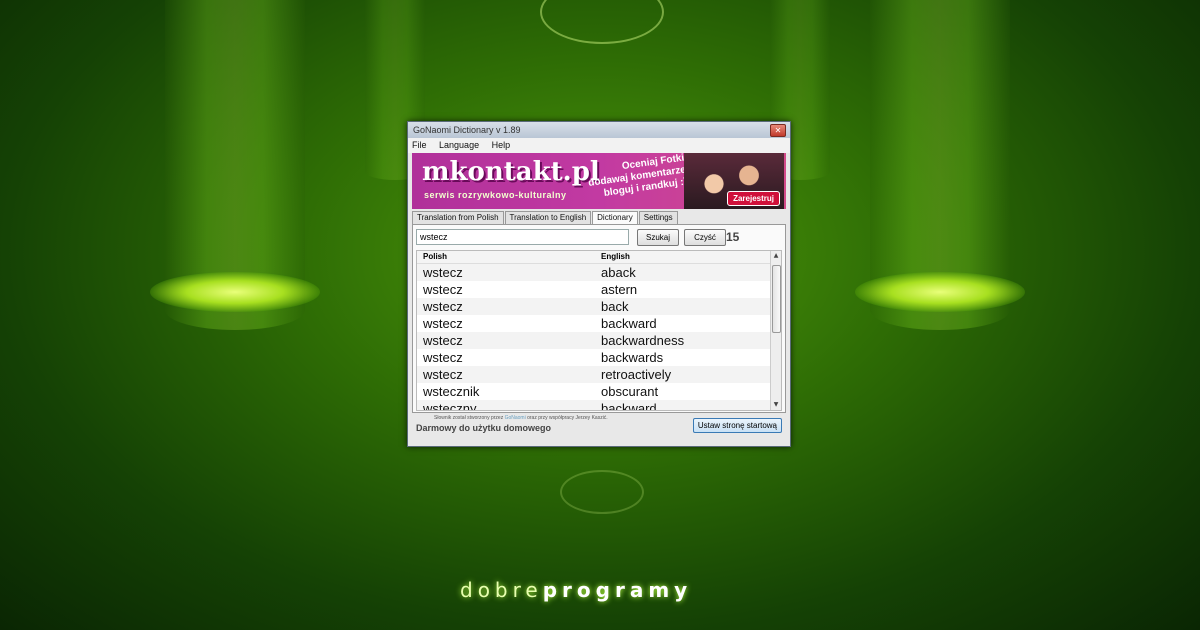  Describe the element at coordinates (615, 306) in the screenshot. I see `english-cell: back` at that location.